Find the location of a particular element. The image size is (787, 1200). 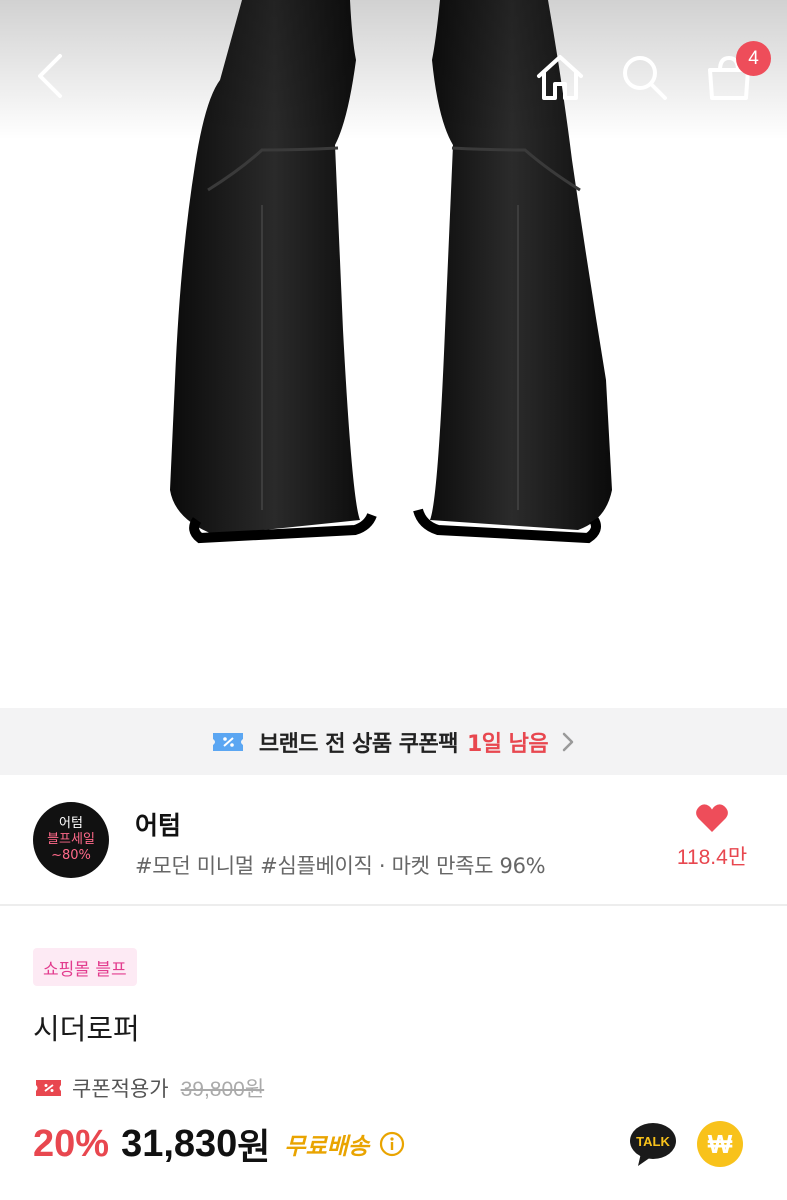

discount-rate: 20% is located at coordinates (71, 1143).